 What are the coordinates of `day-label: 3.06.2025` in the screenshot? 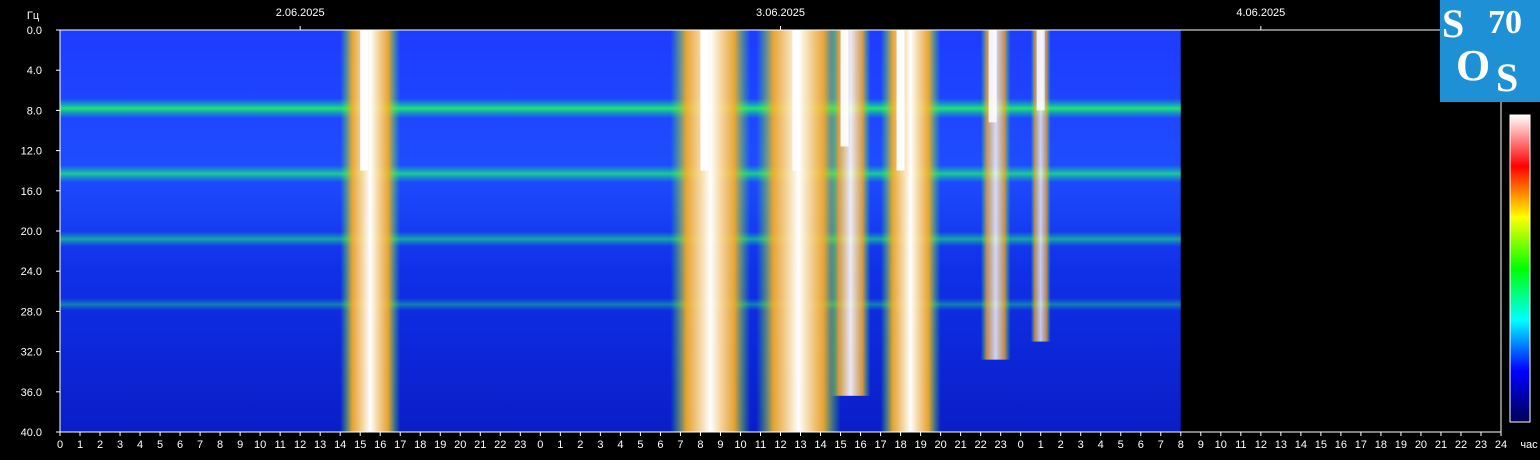 It's located at (780, 13).